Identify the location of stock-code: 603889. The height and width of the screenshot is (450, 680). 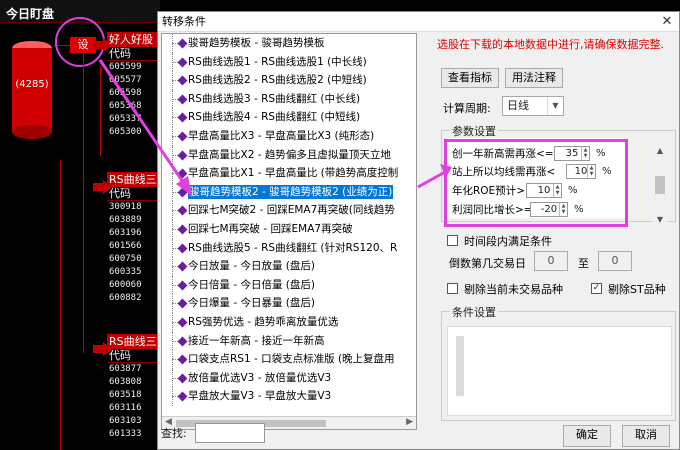
(133, 220).